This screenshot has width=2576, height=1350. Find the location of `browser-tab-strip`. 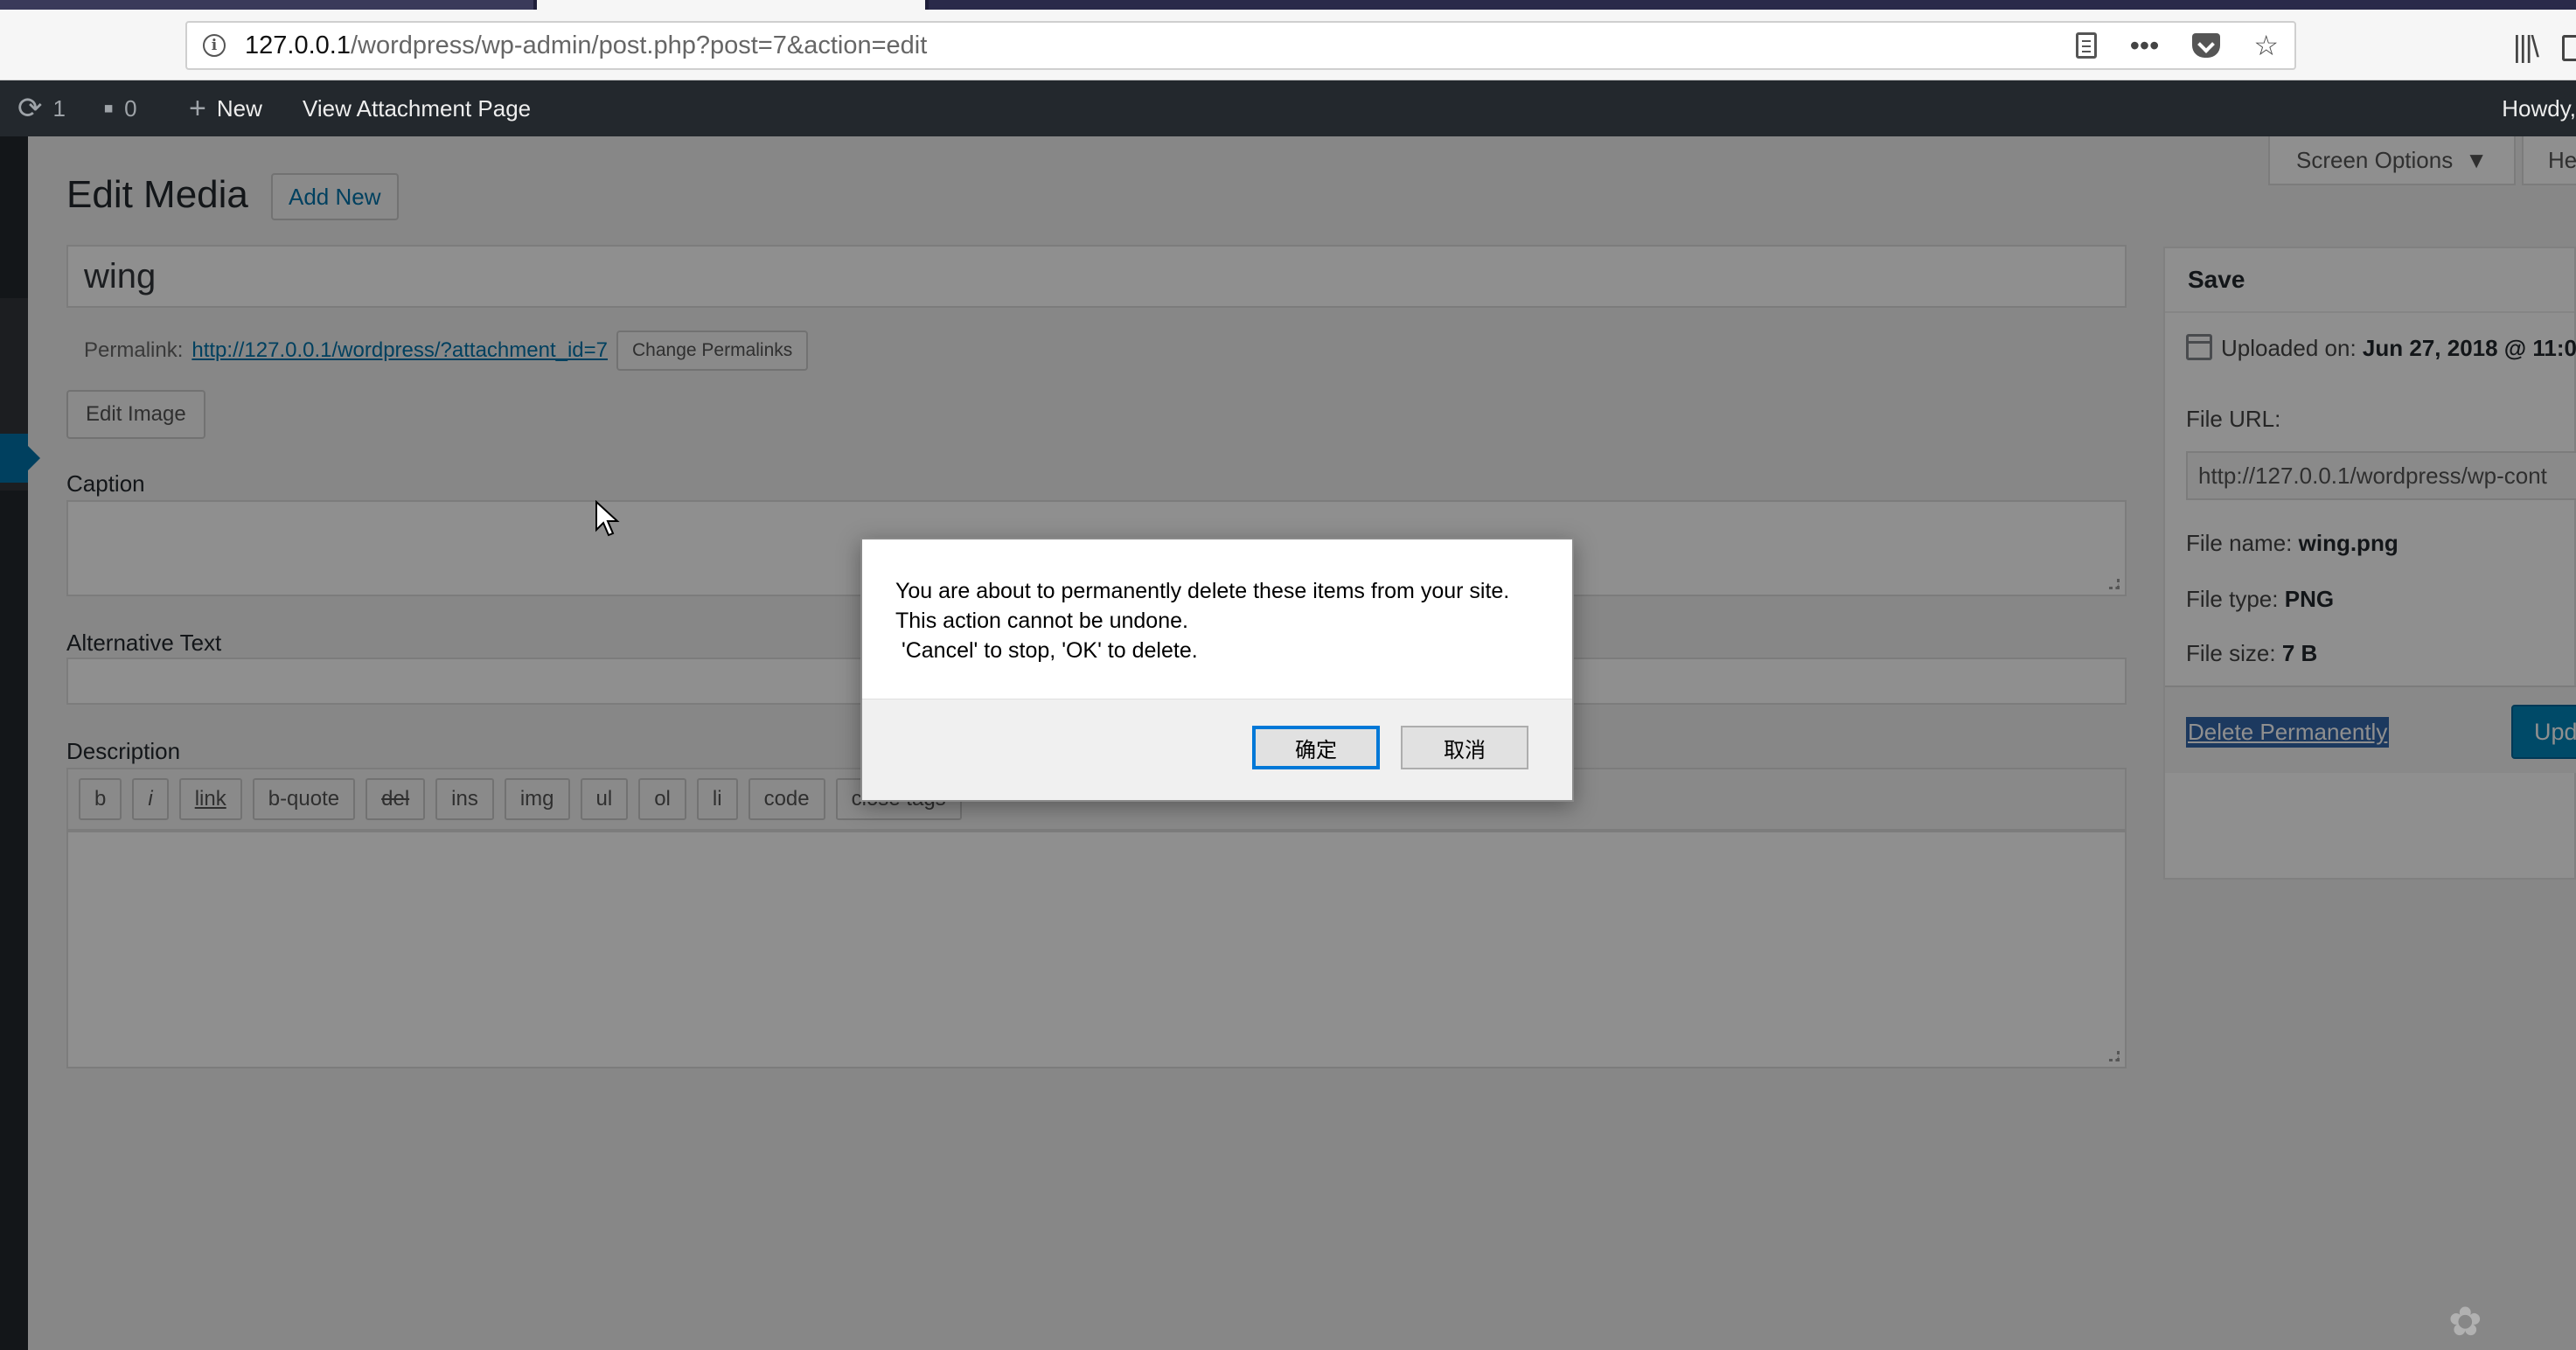

browser-tab-strip is located at coordinates (1288, 5).